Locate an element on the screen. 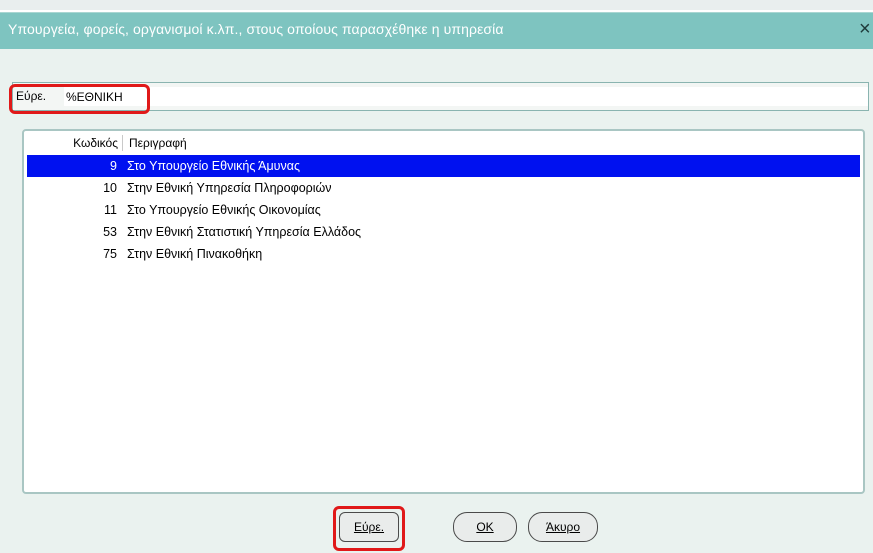 Image resolution: width=873 pixels, height=553 pixels. find-bar: Εύρε. is located at coordinates (440, 96).